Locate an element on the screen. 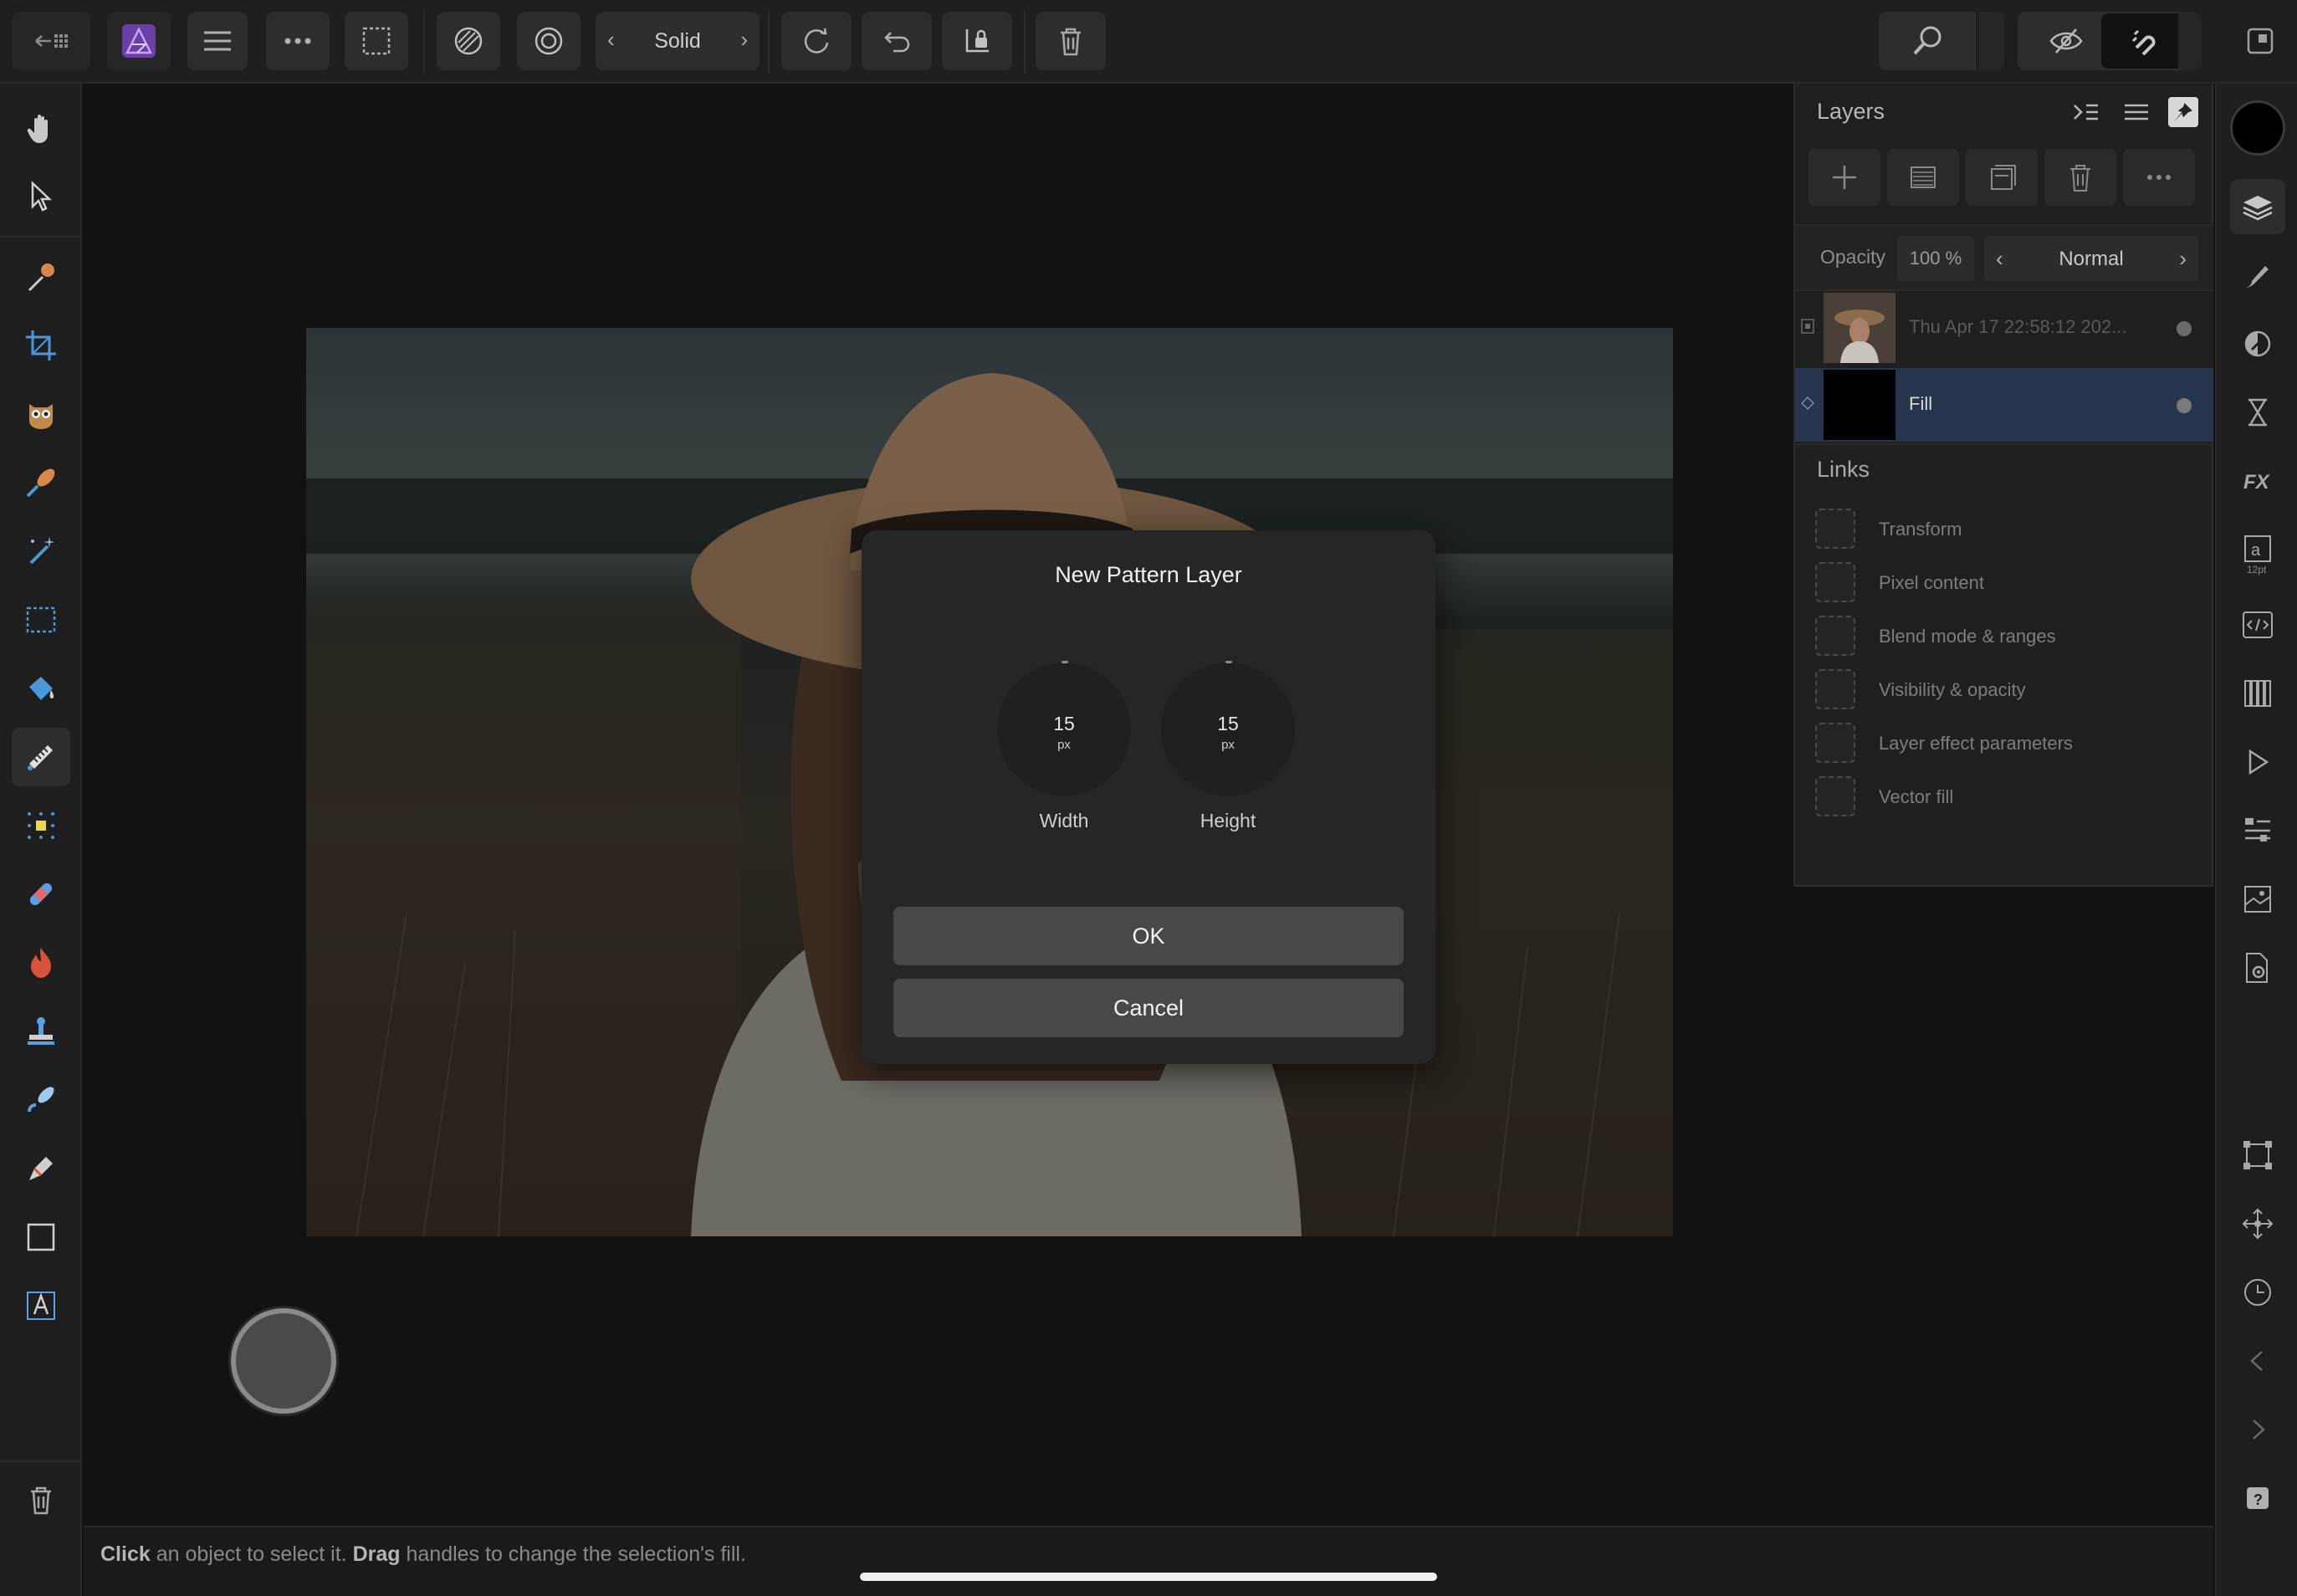 The image size is (2297, 1596). layer-thumbnail is located at coordinates (1859, 405).